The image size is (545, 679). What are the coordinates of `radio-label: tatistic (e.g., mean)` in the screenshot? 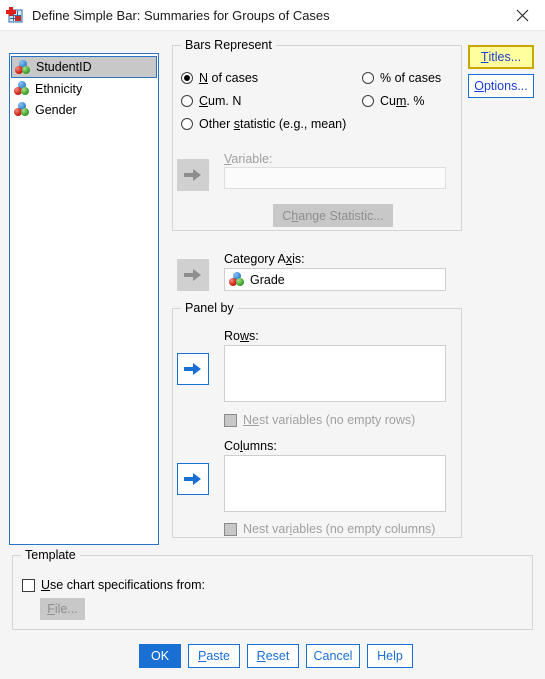 It's located at (293, 124).